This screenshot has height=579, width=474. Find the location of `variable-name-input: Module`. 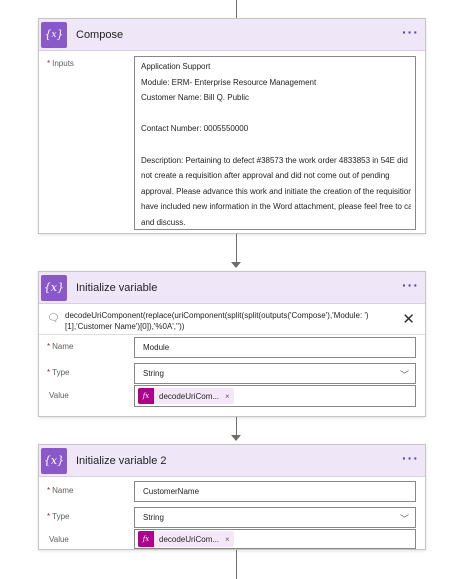

variable-name-input: Module is located at coordinates (275, 347).